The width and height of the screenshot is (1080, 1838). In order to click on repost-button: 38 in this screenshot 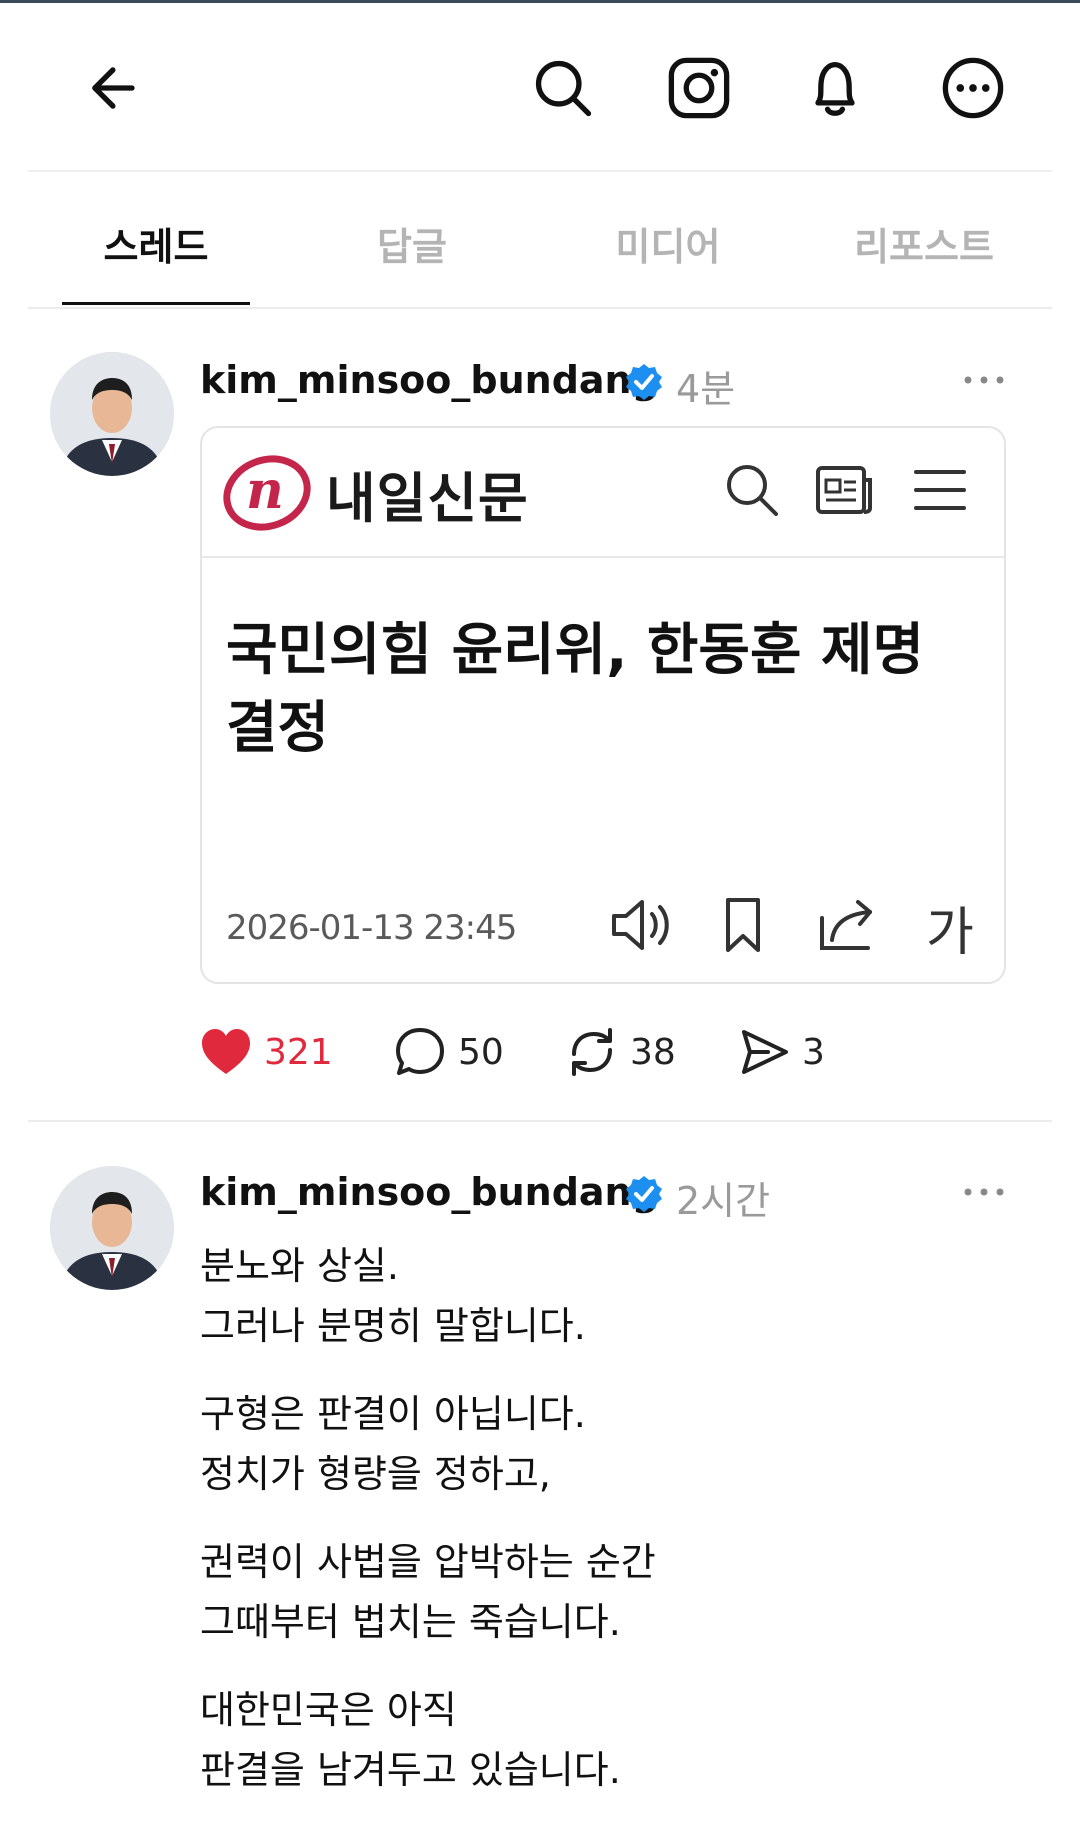, I will do `click(620, 1052)`.